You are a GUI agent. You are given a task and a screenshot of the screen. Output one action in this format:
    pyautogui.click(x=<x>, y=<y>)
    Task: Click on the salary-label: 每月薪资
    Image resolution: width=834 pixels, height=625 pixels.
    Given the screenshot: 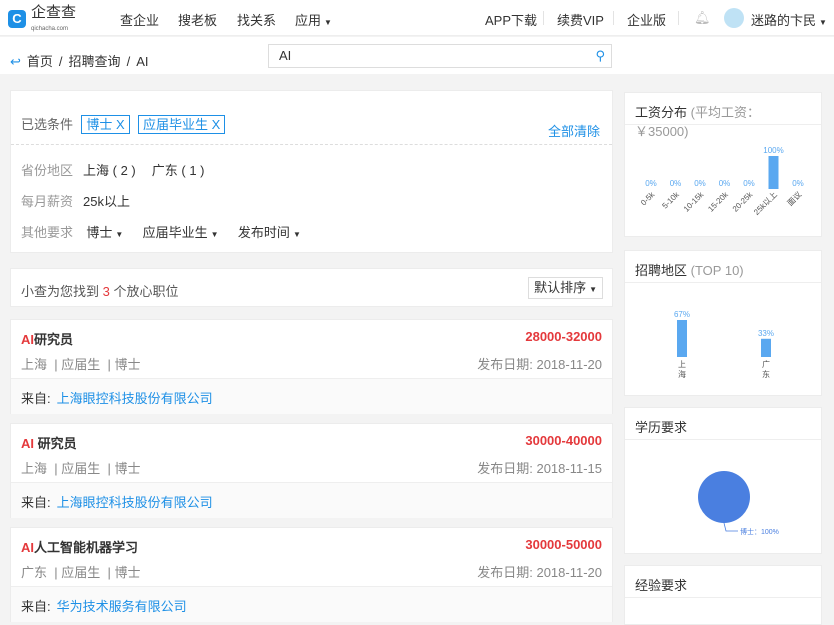 What is the action you would take?
    pyautogui.click(x=47, y=201)
    